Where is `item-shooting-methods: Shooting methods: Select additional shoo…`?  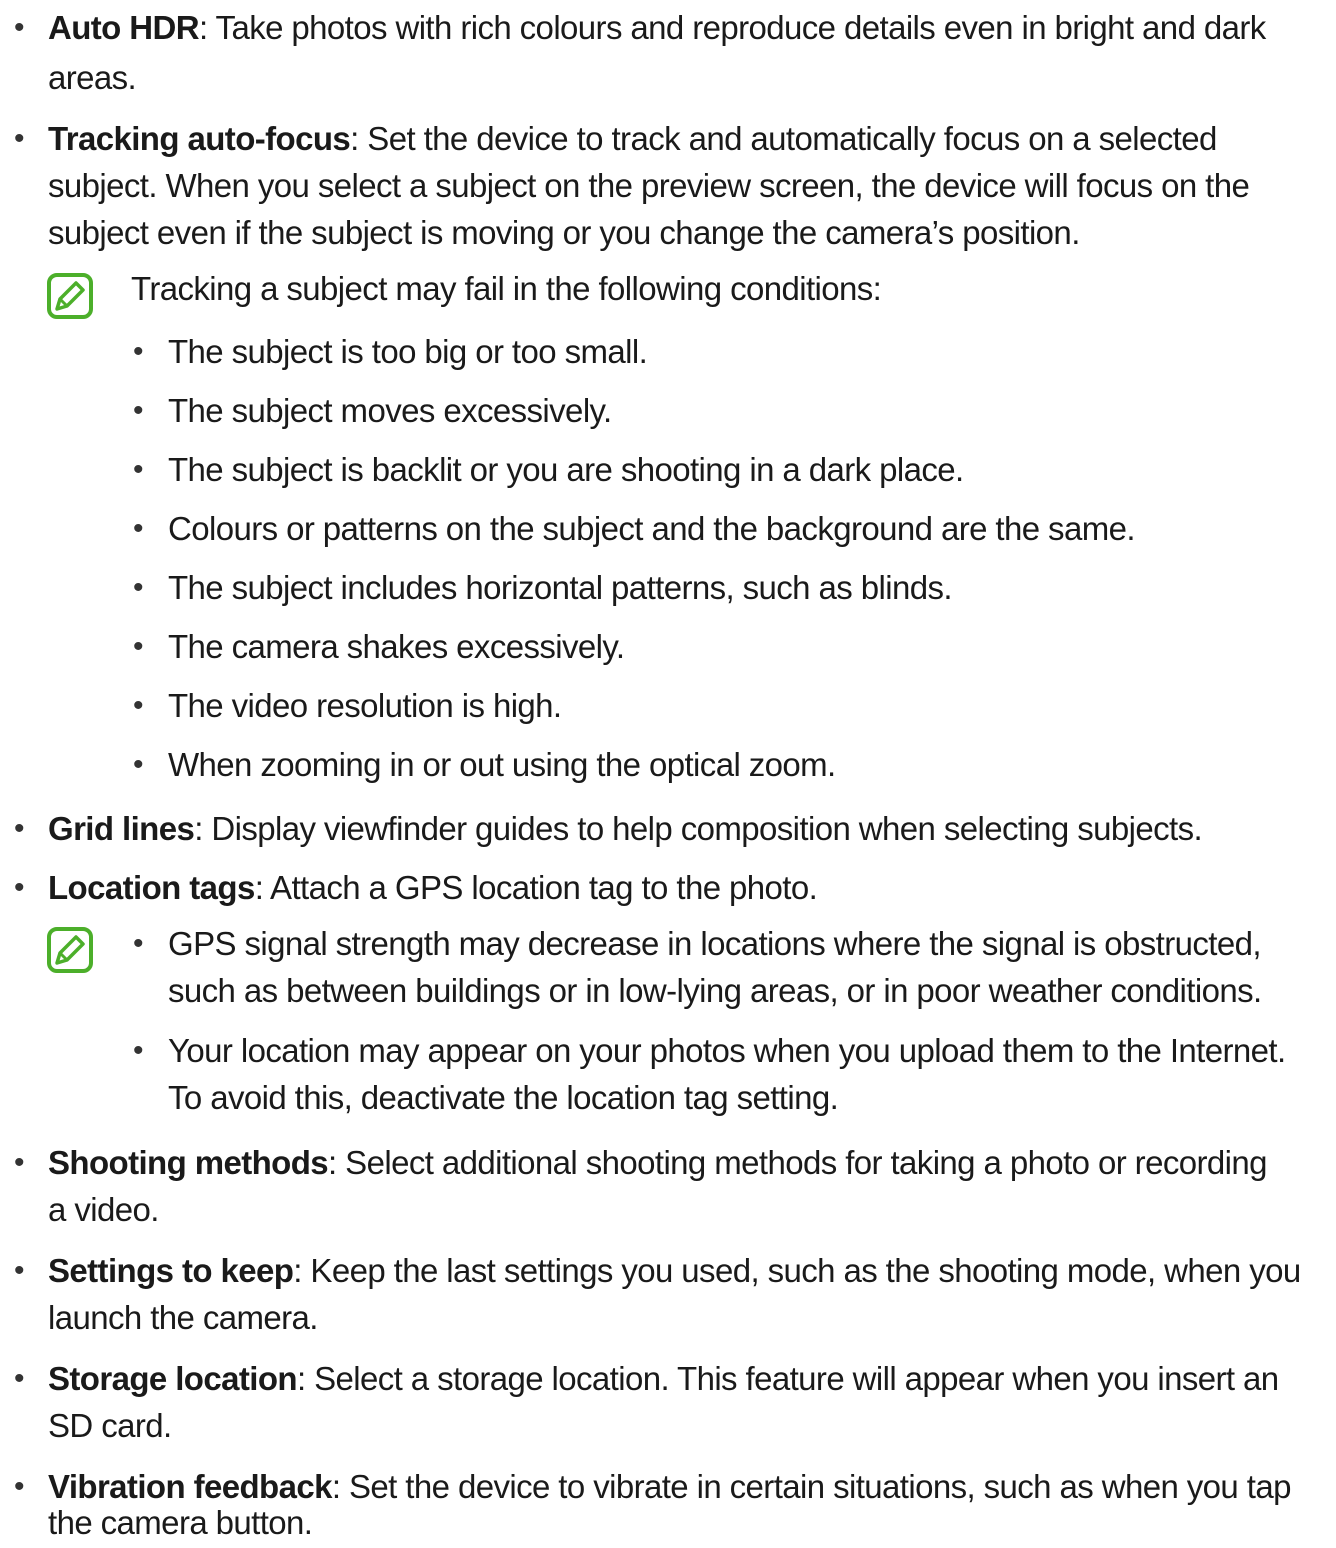
item-shooting-methods: Shooting methods: Select additional shoo… is located at coordinates (657, 1163).